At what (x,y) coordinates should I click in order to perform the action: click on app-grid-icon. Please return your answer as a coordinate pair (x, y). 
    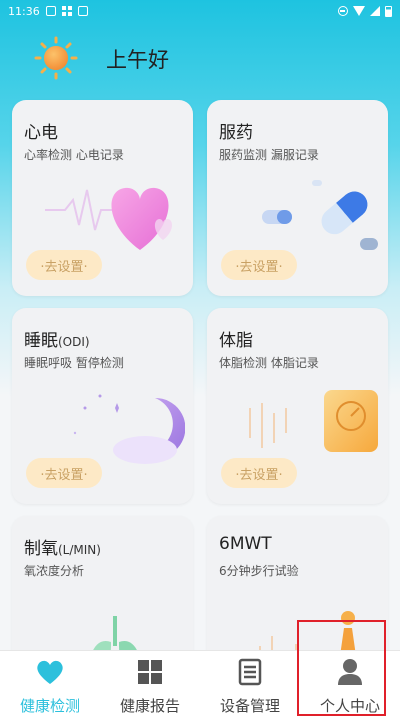
    Looking at the image, I should click on (66, 11).